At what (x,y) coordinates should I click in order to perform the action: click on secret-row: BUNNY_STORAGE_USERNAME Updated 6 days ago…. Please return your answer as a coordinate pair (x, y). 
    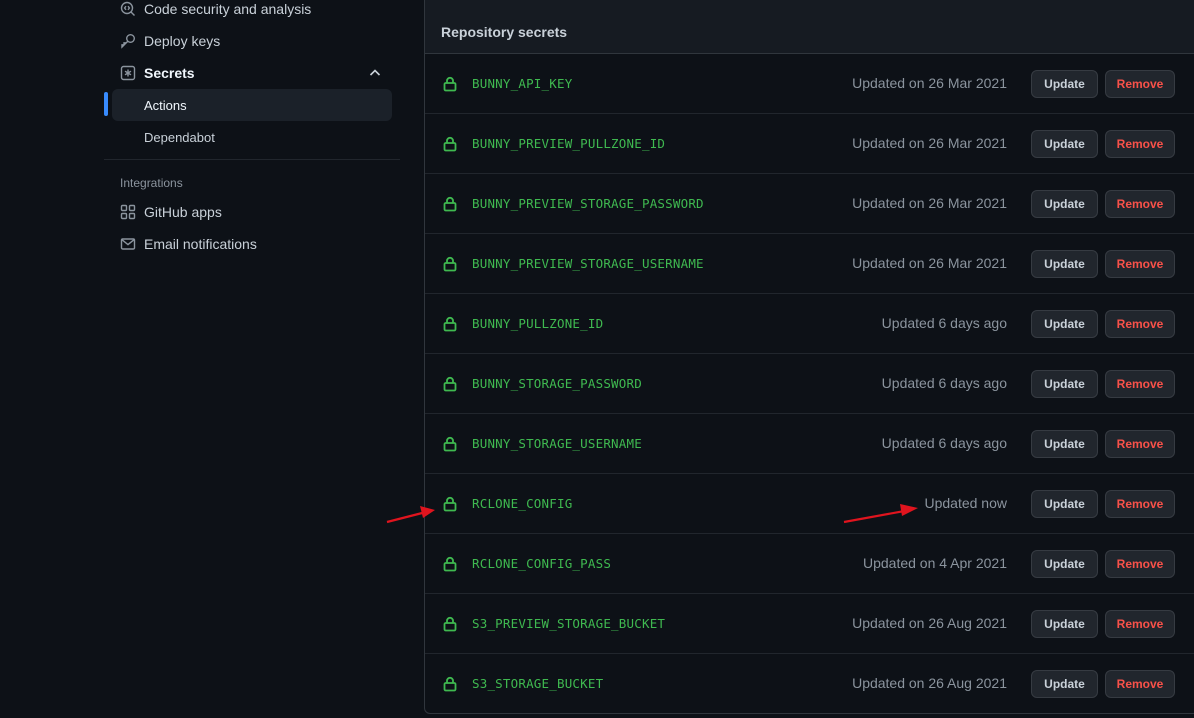
    Looking at the image, I should click on (809, 444).